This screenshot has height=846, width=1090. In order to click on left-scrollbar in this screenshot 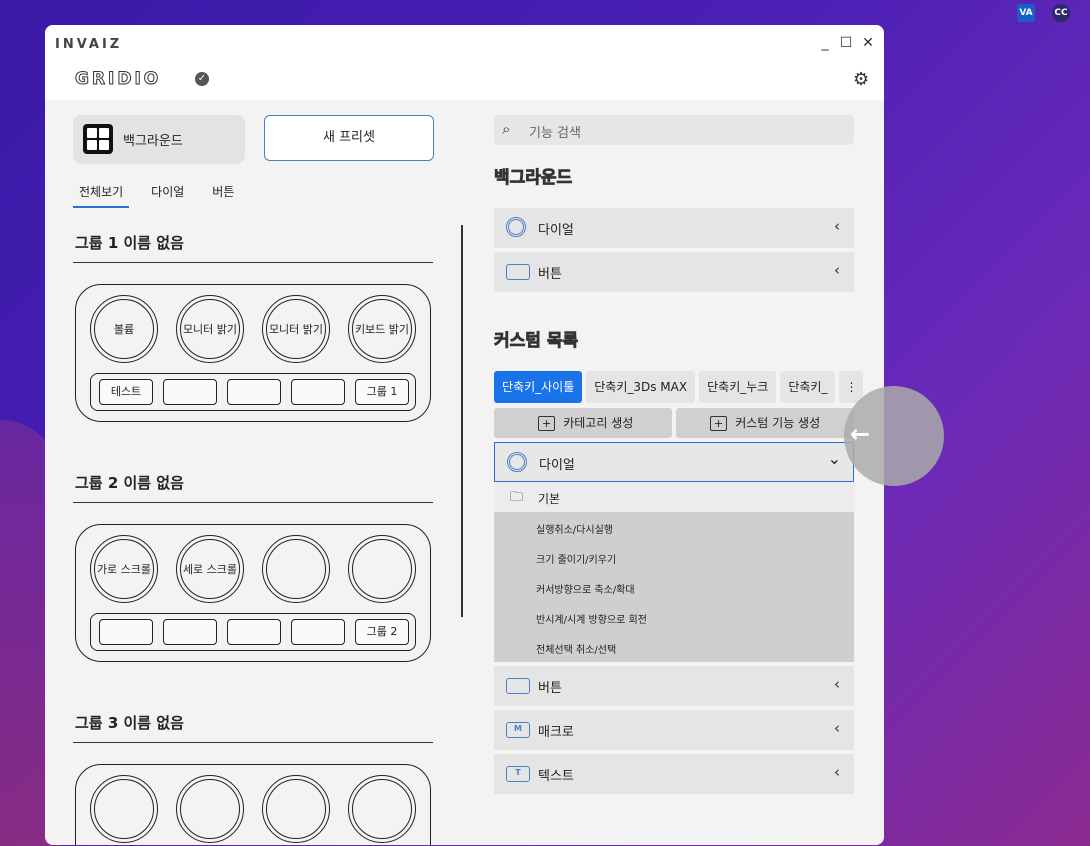, I will do `click(462, 421)`.